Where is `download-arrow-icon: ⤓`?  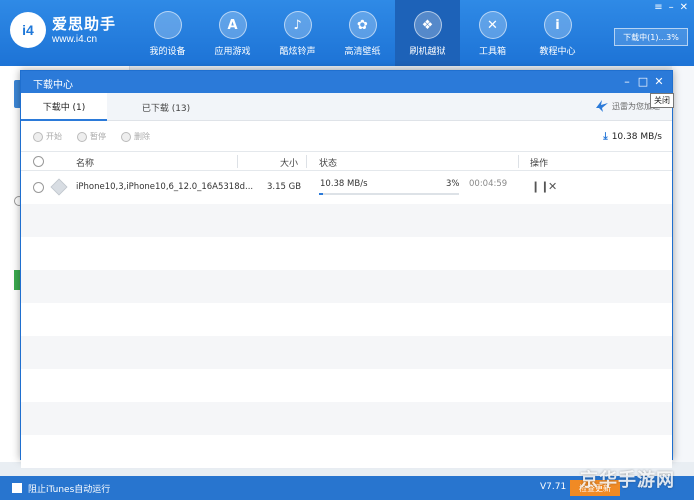
download-arrow-icon: ⤓ is located at coordinates (605, 136).